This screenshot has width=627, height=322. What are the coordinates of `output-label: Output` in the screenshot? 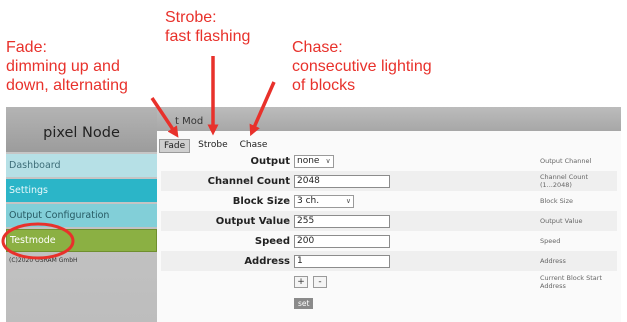 It's located at (270, 161).